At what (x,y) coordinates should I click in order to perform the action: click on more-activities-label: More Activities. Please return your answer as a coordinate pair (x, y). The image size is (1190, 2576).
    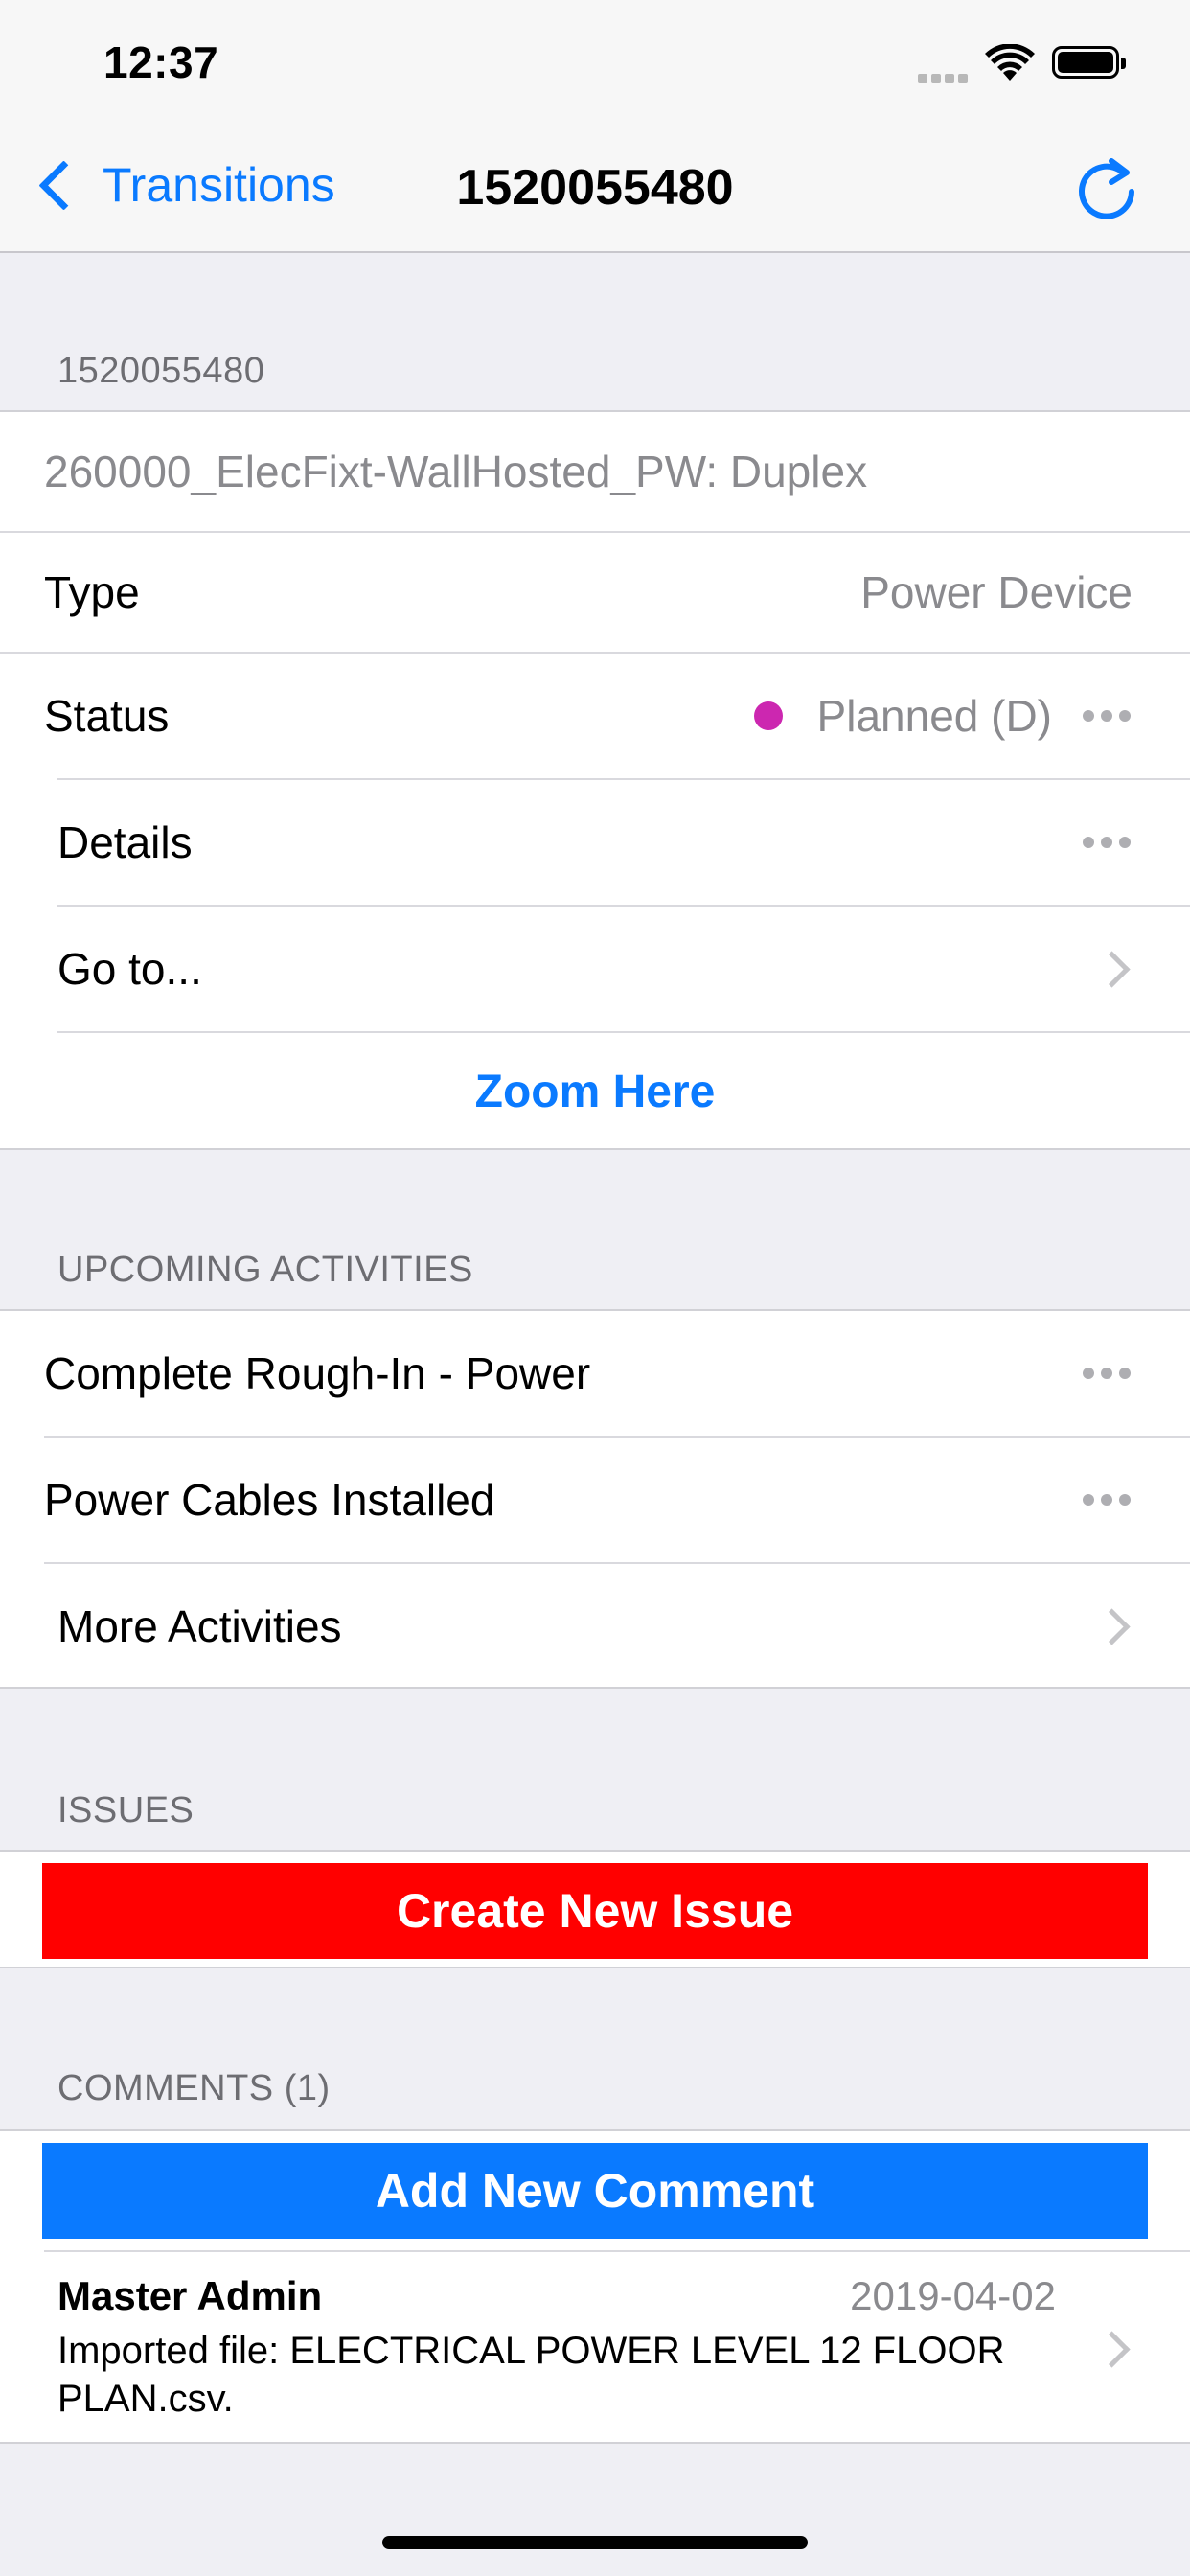
    Looking at the image, I should click on (199, 1626).